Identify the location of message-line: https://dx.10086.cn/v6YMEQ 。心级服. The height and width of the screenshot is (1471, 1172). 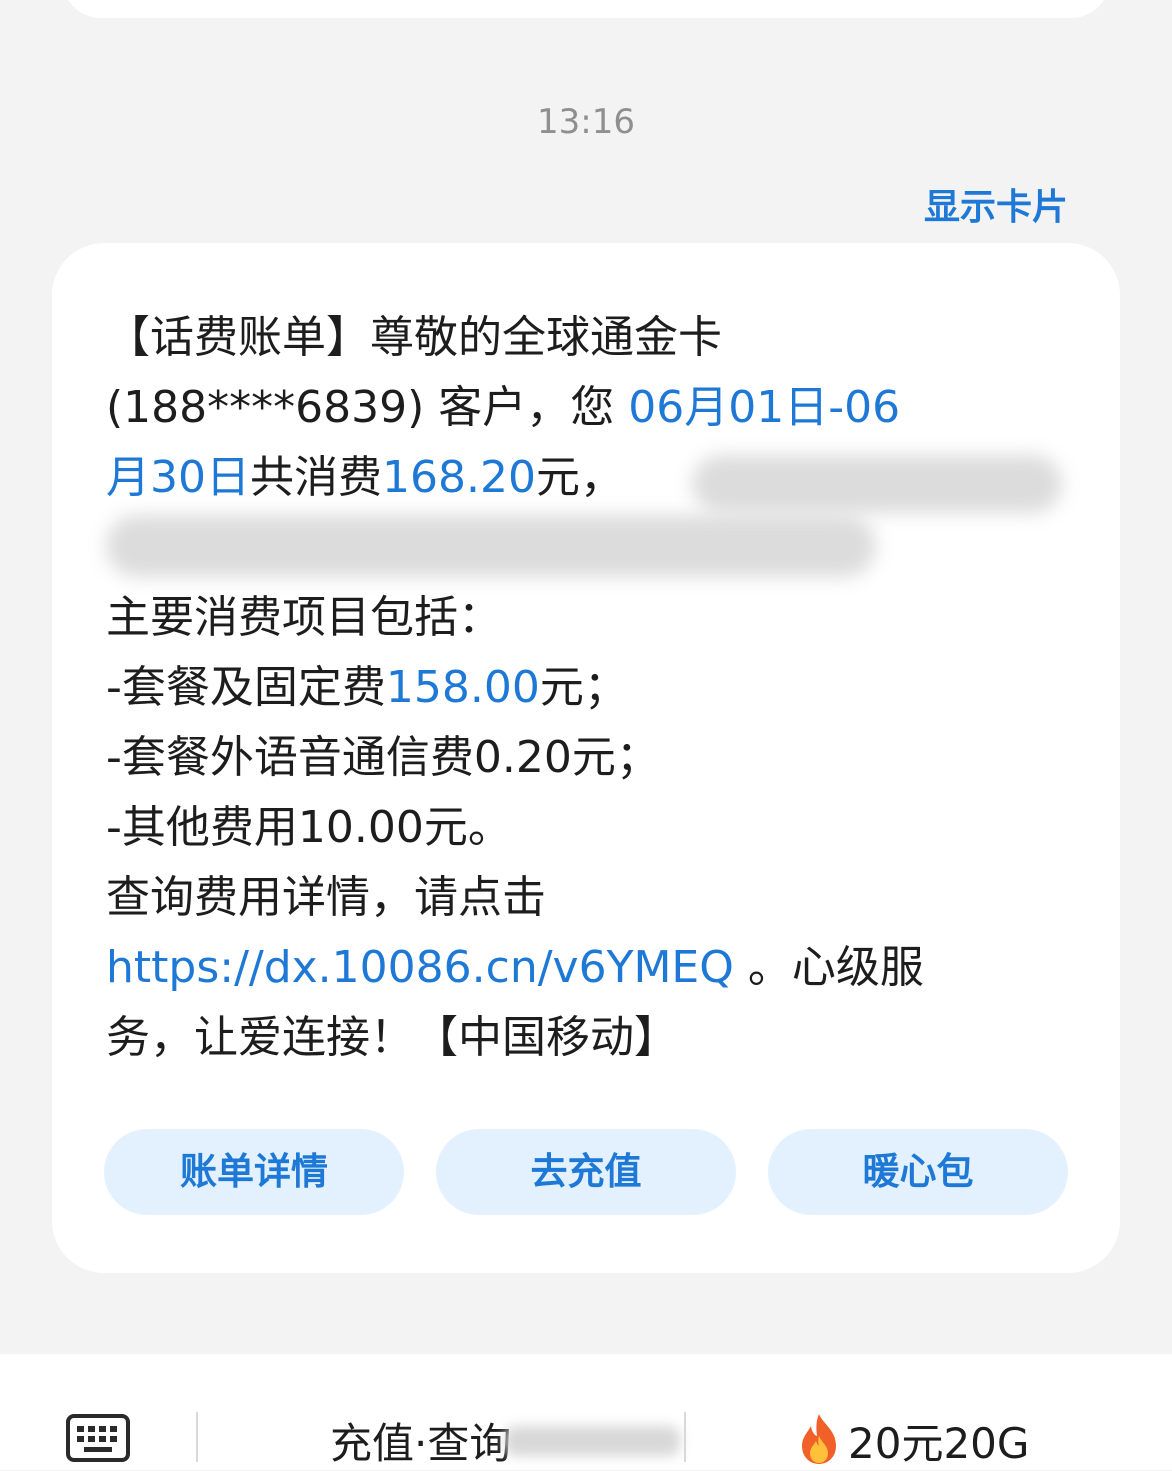
(586, 968).